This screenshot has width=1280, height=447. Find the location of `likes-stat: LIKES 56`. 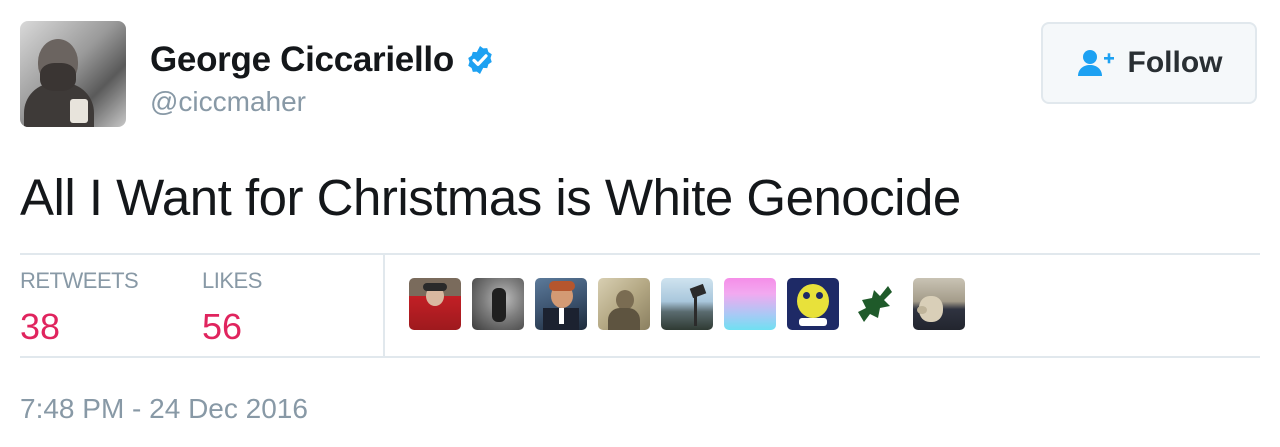

likes-stat: LIKES 56 is located at coordinates (232, 308).